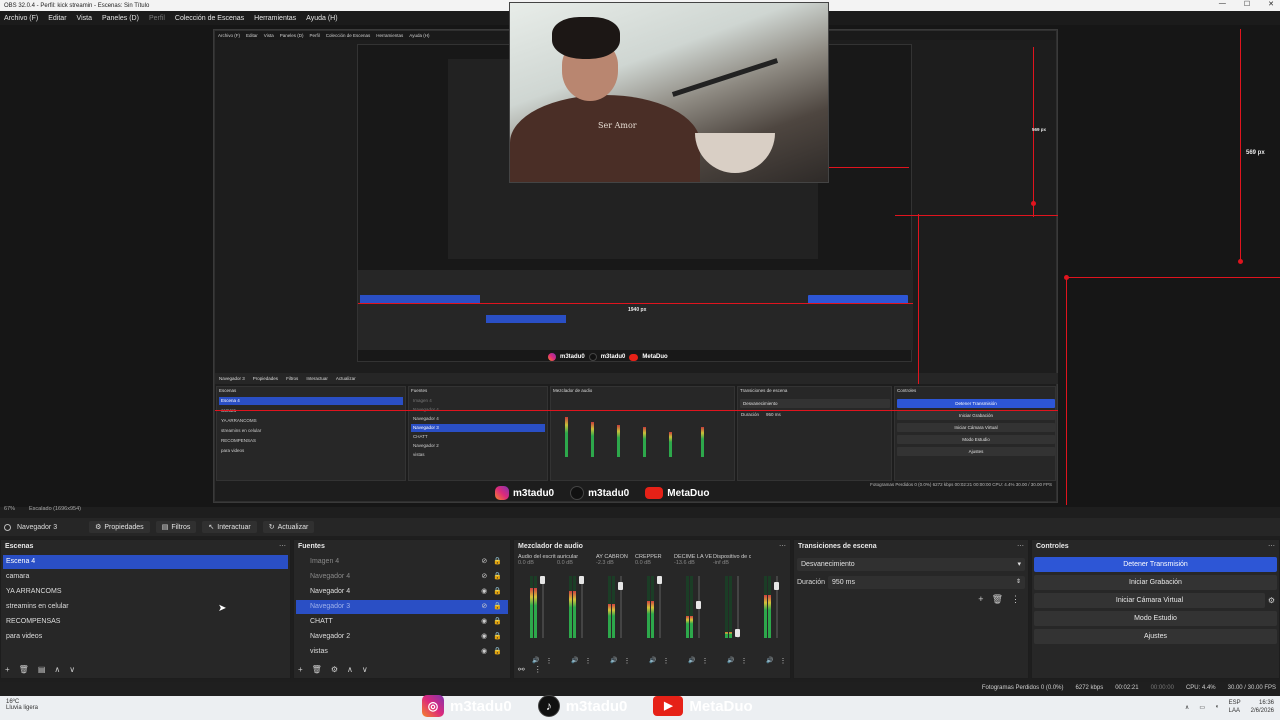  Describe the element at coordinates (1018, 582) in the screenshot. I see `stepper-icon: ⇕` at that location.